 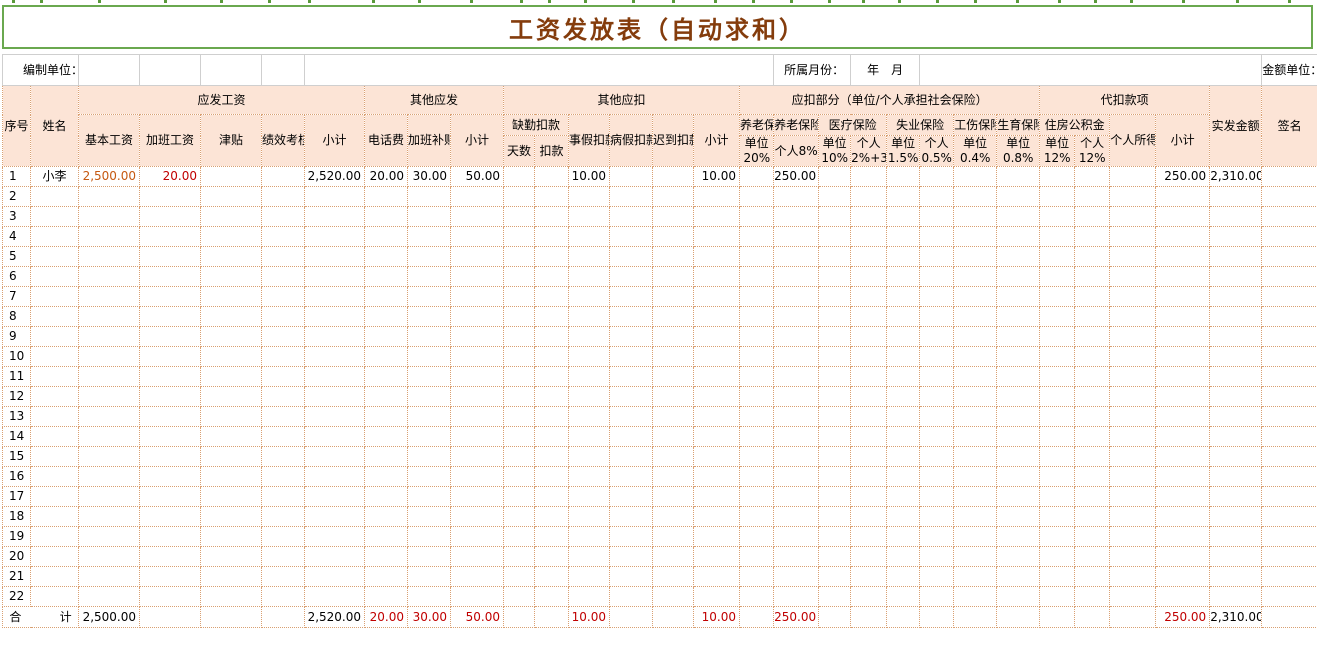 What do you see at coordinates (16, 236) in the screenshot?
I see `cell-seq: 4` at bounding box center [16, 236].